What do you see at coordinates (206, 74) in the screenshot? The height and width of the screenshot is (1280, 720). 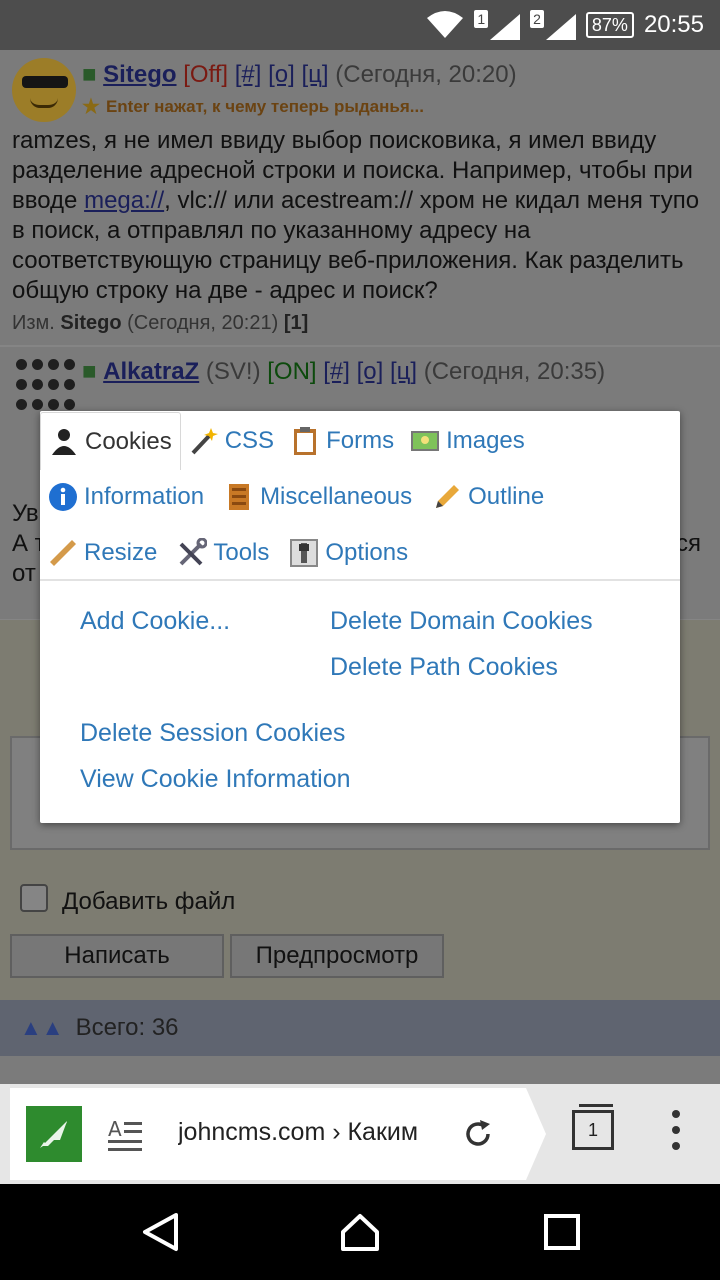 I see `user-state: [Off]` at bounding box center [206, 74].